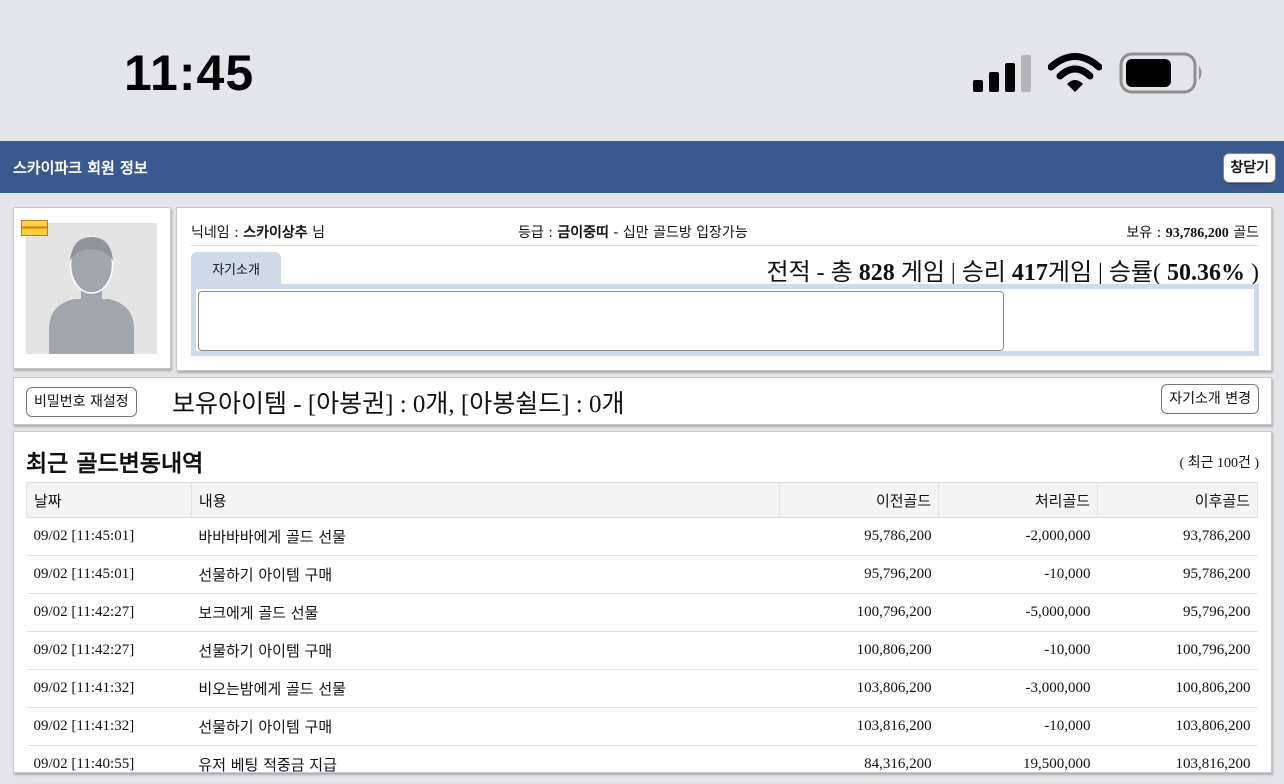 This screenshot has height=784, width=1284. I want to click on cell-after: 100,806,200, so click(1177, 688).